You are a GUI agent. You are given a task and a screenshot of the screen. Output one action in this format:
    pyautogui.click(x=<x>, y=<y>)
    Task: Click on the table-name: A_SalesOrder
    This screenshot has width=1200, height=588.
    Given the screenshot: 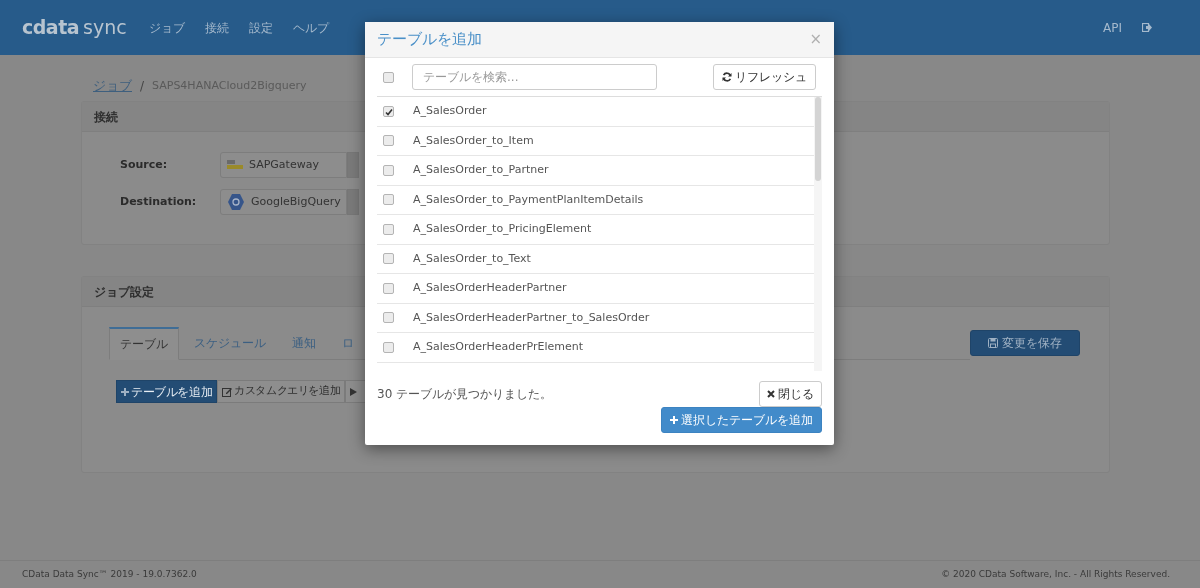 What is the action you would take?
    pyautogui.click(x=450, y=111)
    